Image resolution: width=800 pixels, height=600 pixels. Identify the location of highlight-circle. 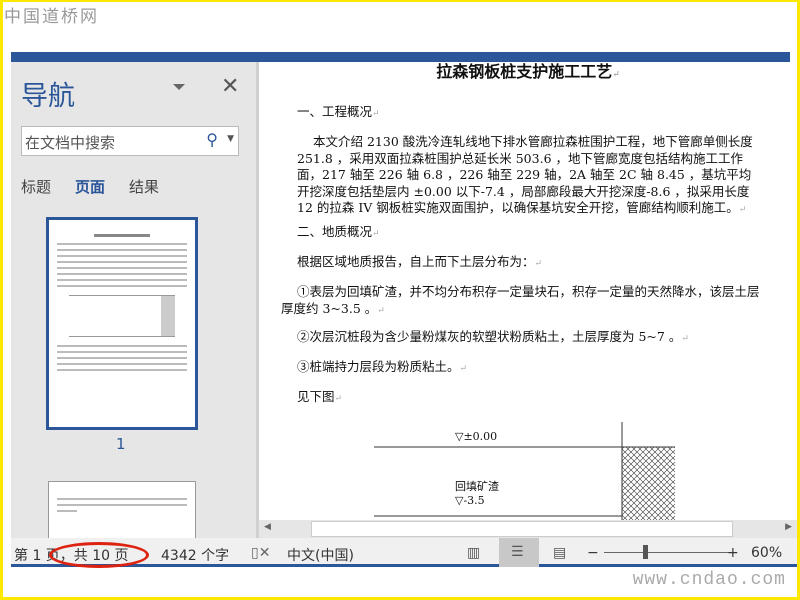
(99, 555).